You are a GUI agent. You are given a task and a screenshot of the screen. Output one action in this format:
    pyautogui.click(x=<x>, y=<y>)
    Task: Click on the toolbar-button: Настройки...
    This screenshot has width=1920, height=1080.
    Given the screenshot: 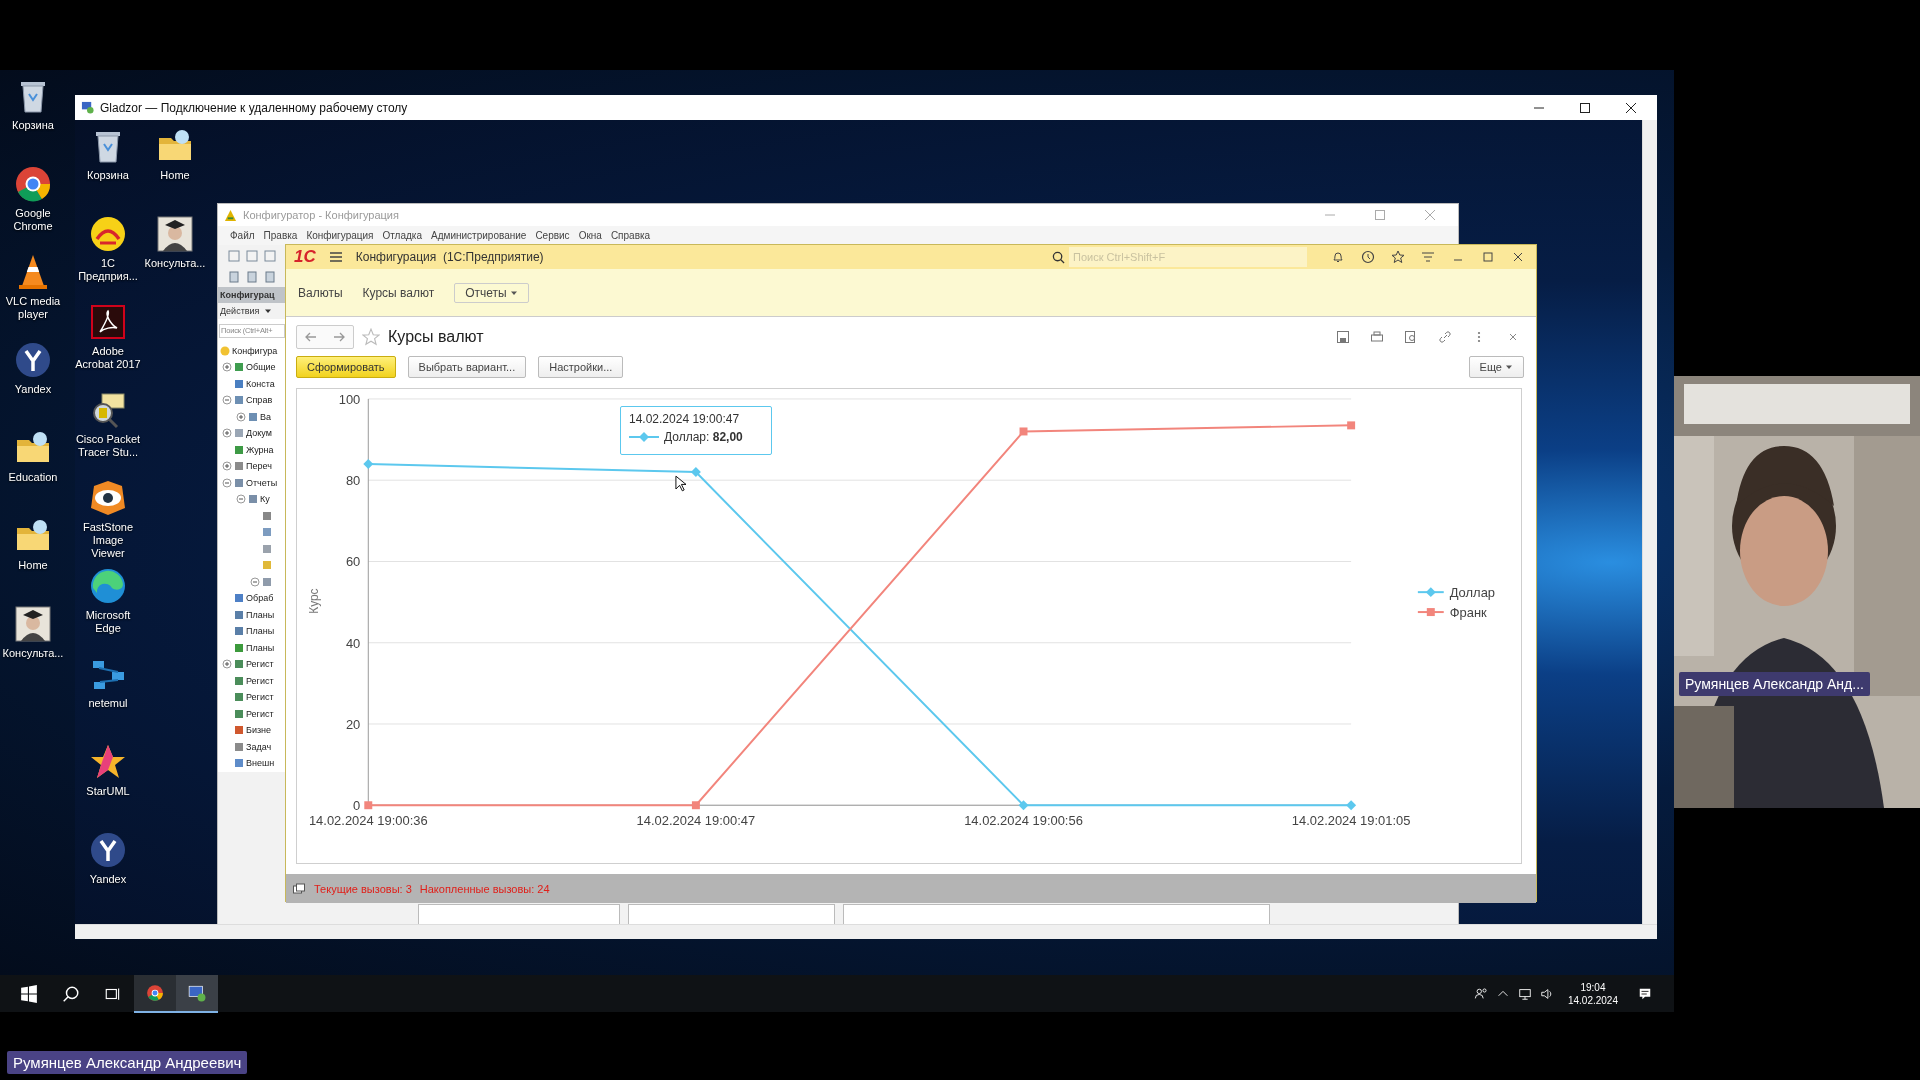 What is the action you would take?
    pyautogui.click(x=581, y=366)
    